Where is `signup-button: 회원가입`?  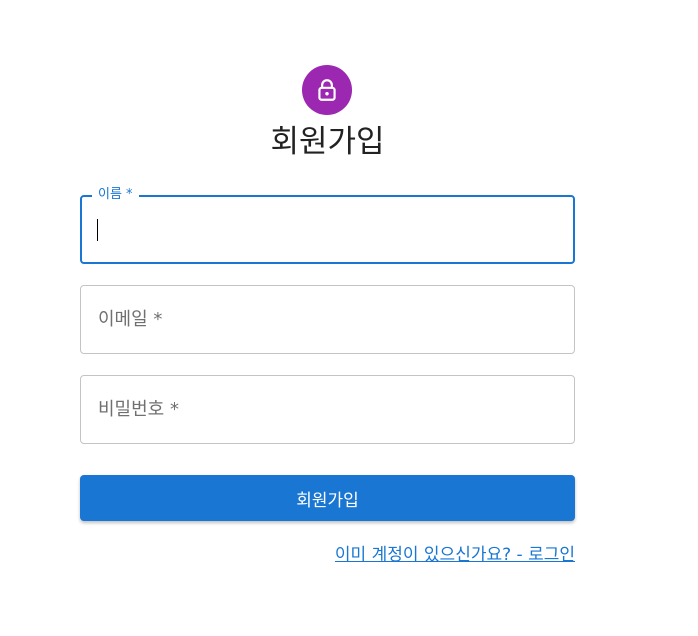 signup-button: 회원가입 is located at coordinates (327, 498).